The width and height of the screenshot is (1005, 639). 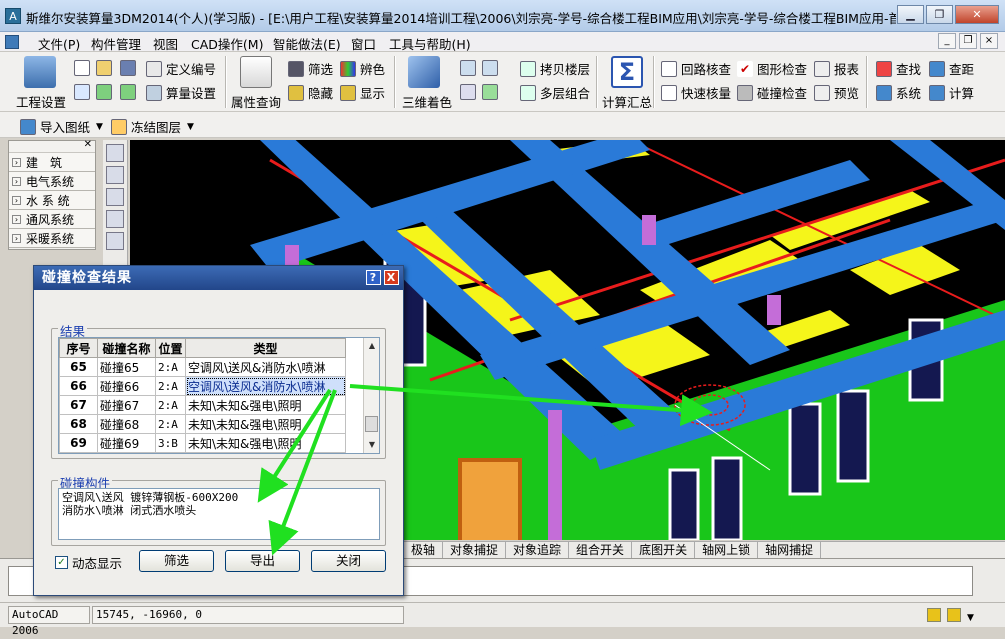 What do you see at coordinates (363, 43) in the screenshot?
I see `menu-window: 窗口` at bounding box center [363, 43].